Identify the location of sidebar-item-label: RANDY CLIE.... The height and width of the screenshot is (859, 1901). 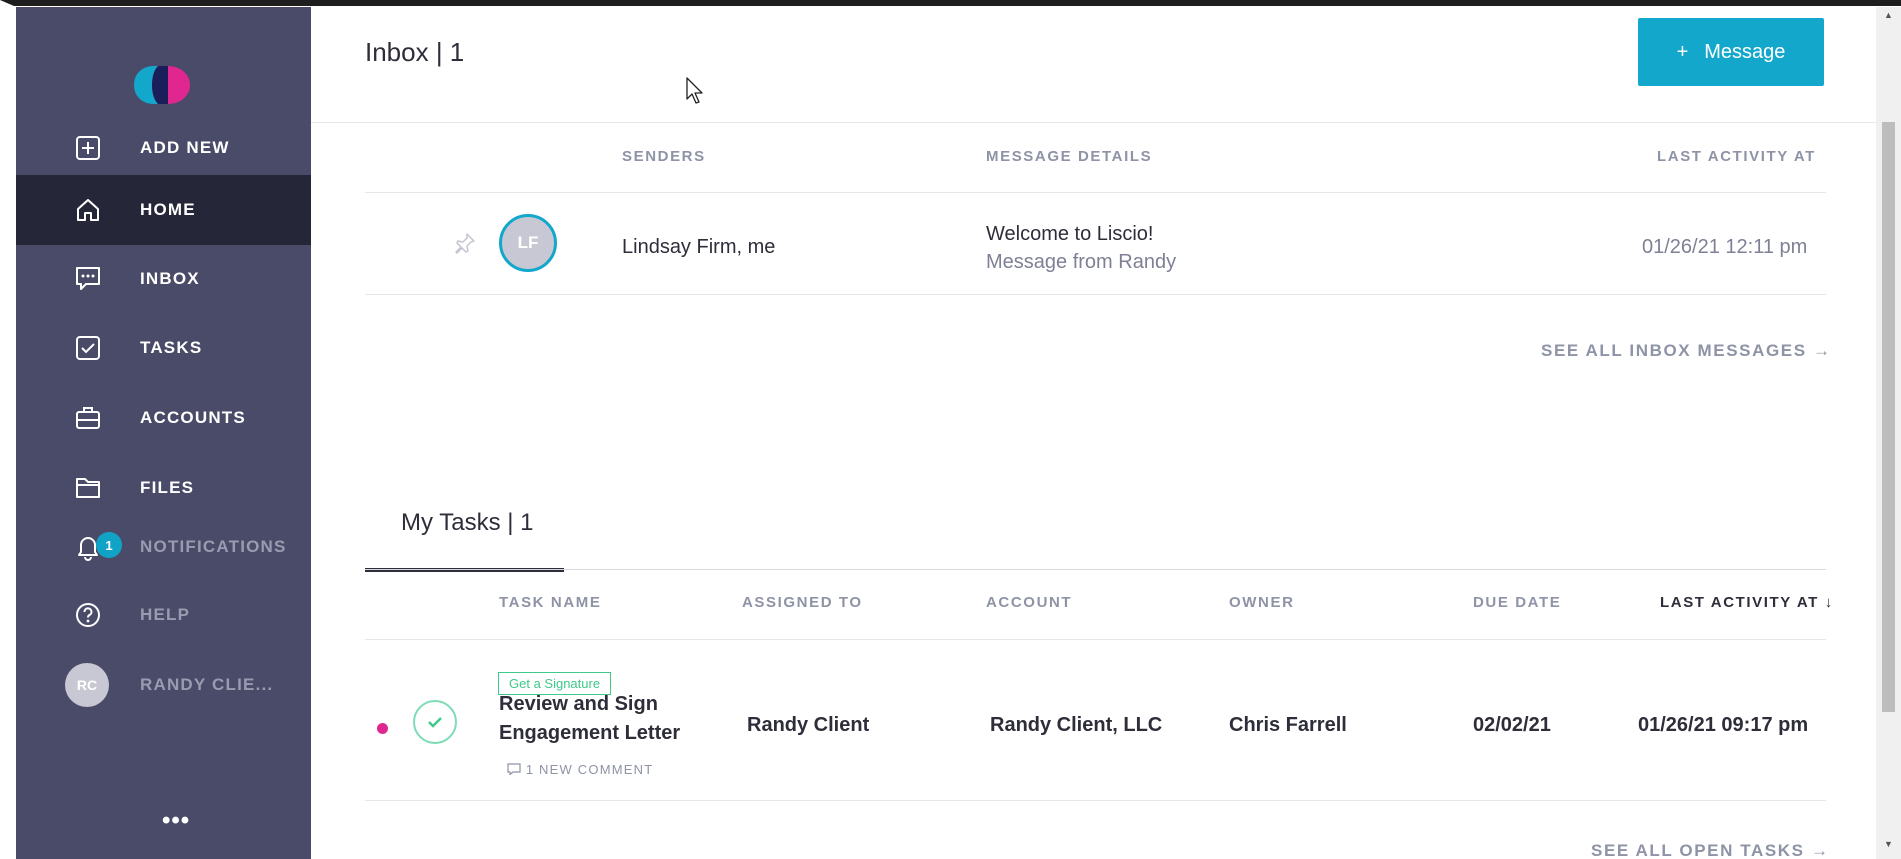
(207, 684).